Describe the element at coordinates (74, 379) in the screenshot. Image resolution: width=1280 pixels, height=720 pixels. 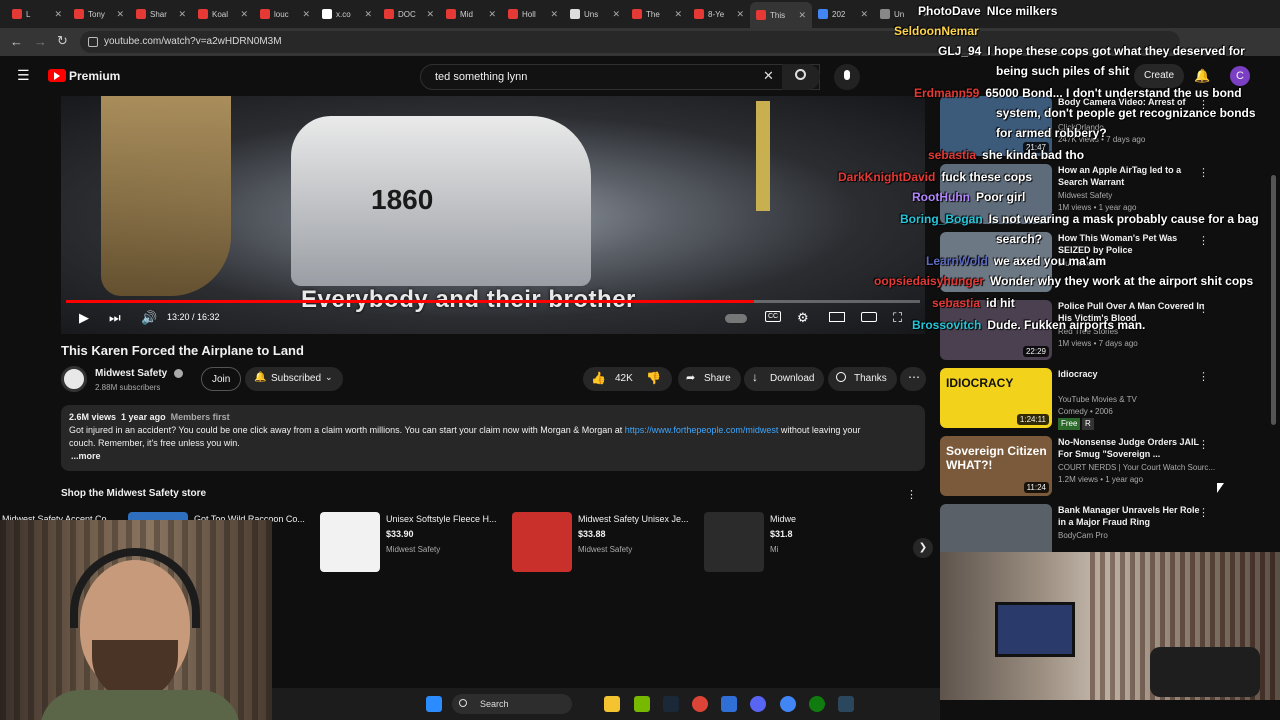
I see `channel-avatar` at that location.